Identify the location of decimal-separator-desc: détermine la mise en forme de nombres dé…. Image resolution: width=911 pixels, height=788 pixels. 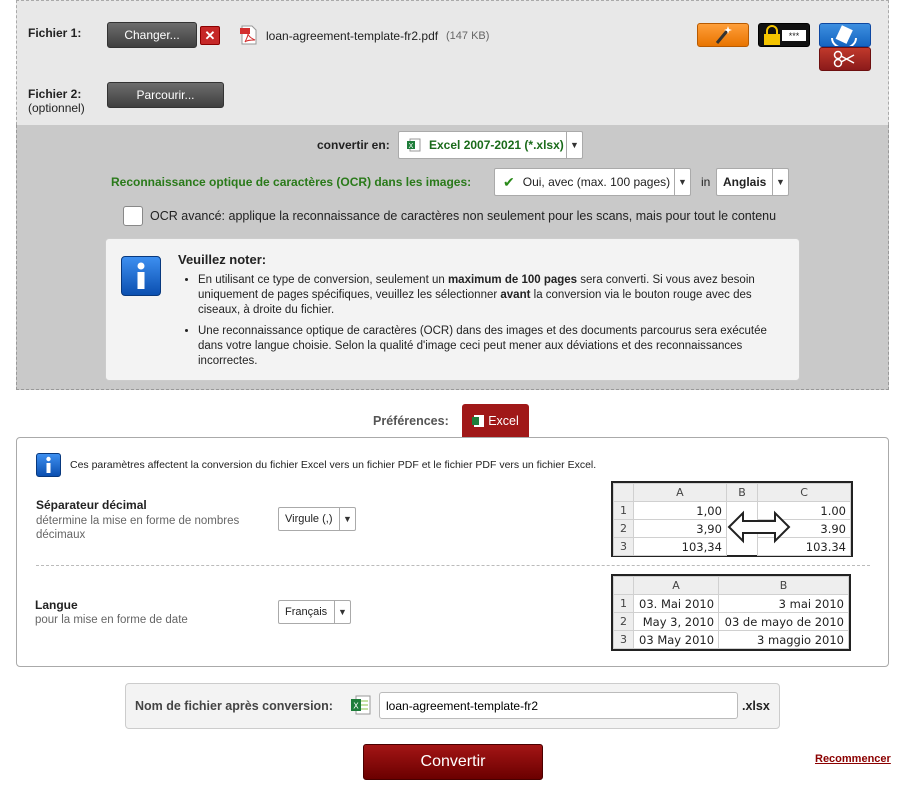
(138, 528).